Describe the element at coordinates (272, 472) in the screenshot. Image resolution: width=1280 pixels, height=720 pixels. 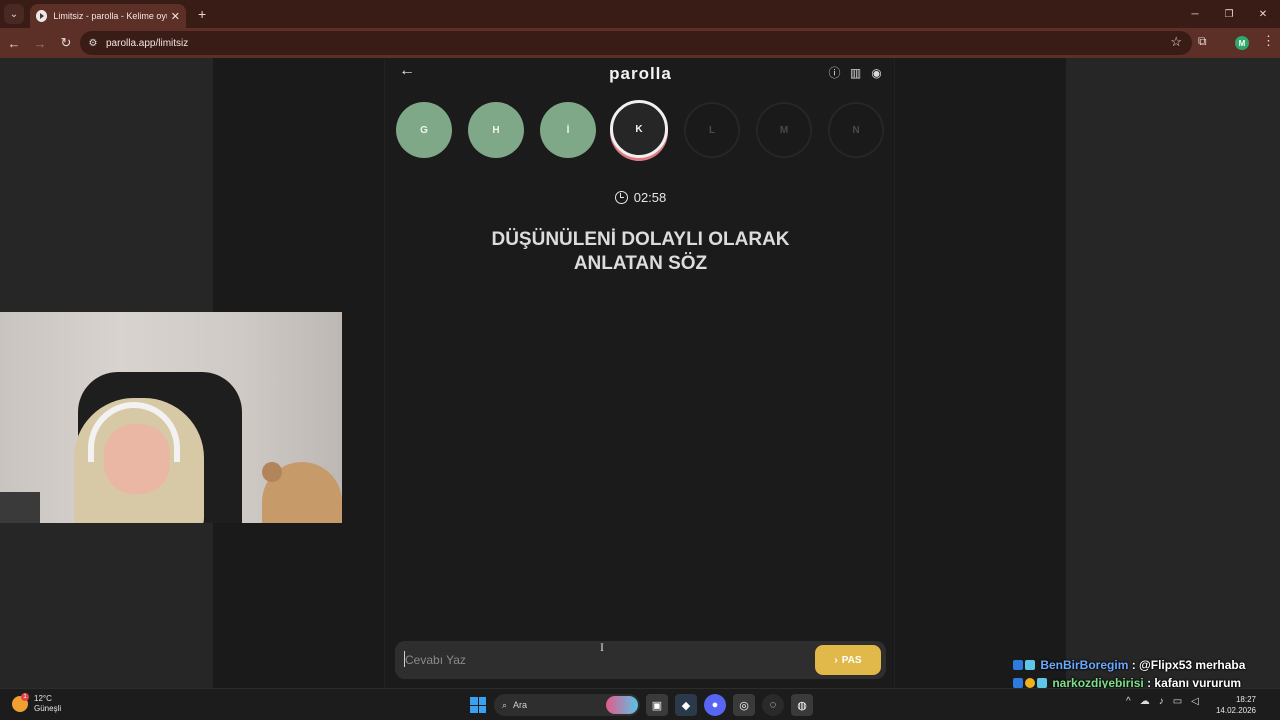
I see `webcam-teddy-ear` at that location.